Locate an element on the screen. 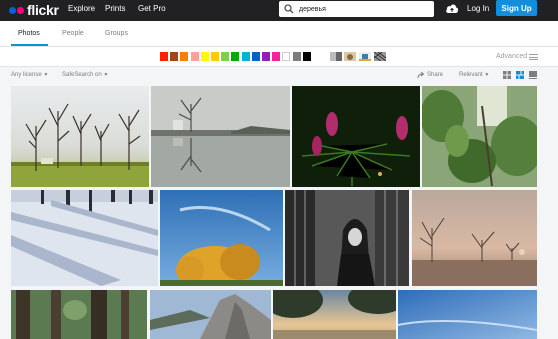  sky-image is located at coordinates (467, 314).